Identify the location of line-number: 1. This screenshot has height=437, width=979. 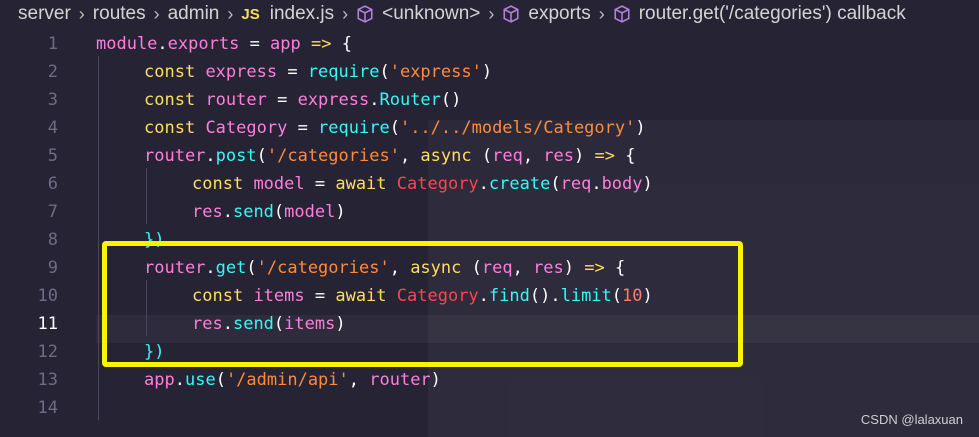
(52, 44).